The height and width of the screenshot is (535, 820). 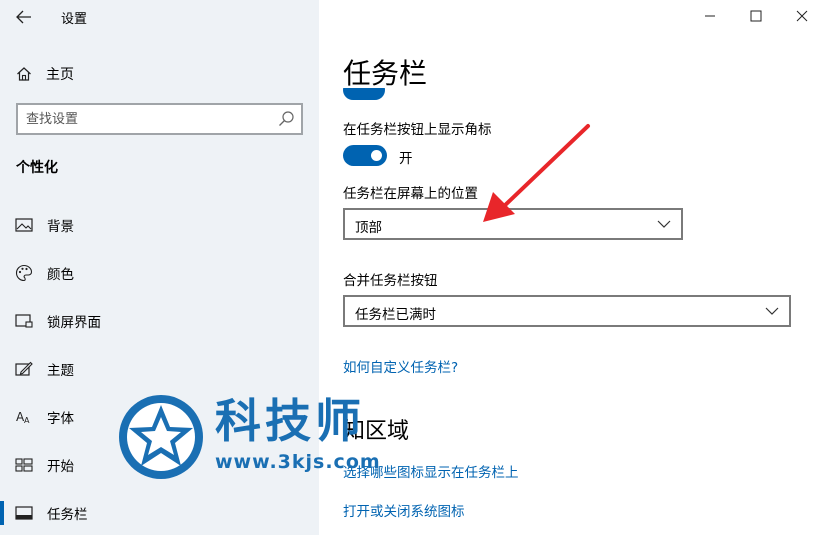 What do you see at coordinates (159, 321) in the screenshot?
I see `sidebar-item-lock-screen: 锁屏界面` at bounding box center [159, 321].